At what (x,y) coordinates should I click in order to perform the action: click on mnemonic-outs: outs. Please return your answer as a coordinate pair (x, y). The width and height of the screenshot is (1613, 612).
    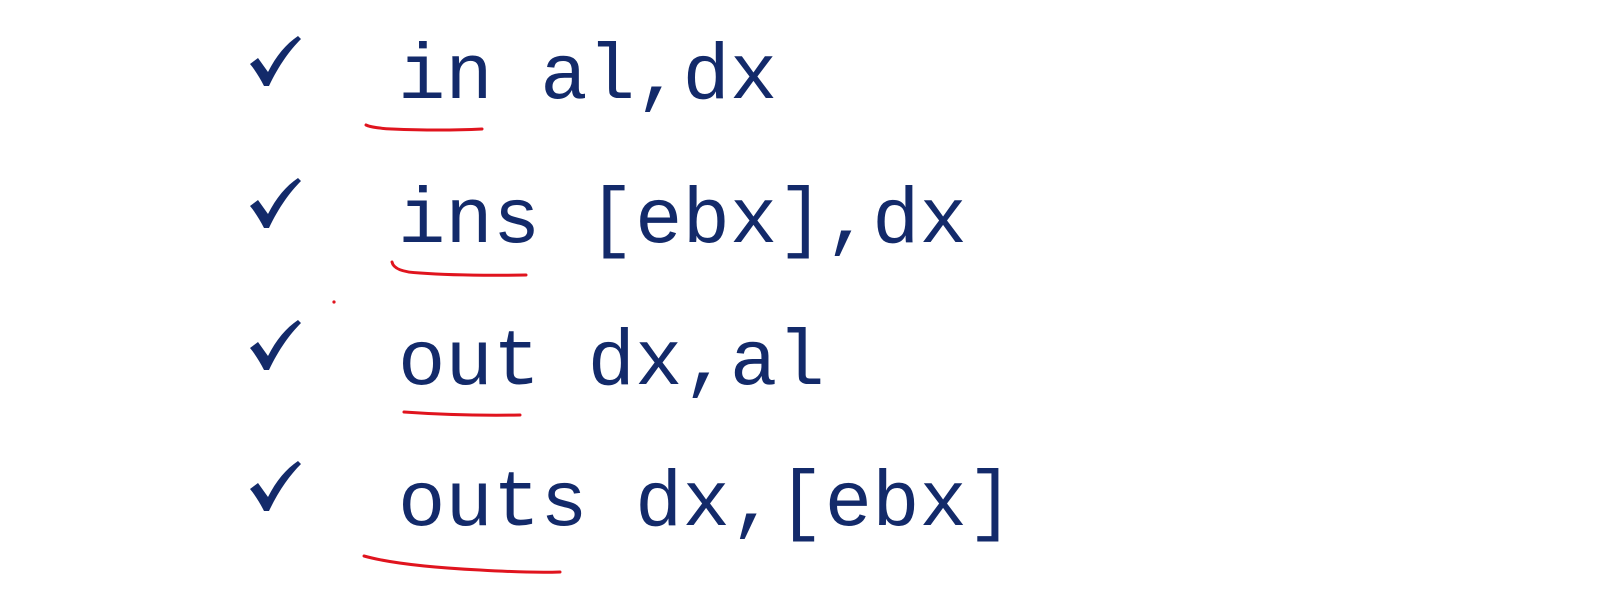
    Looking at the image, I should click on (493, 504).